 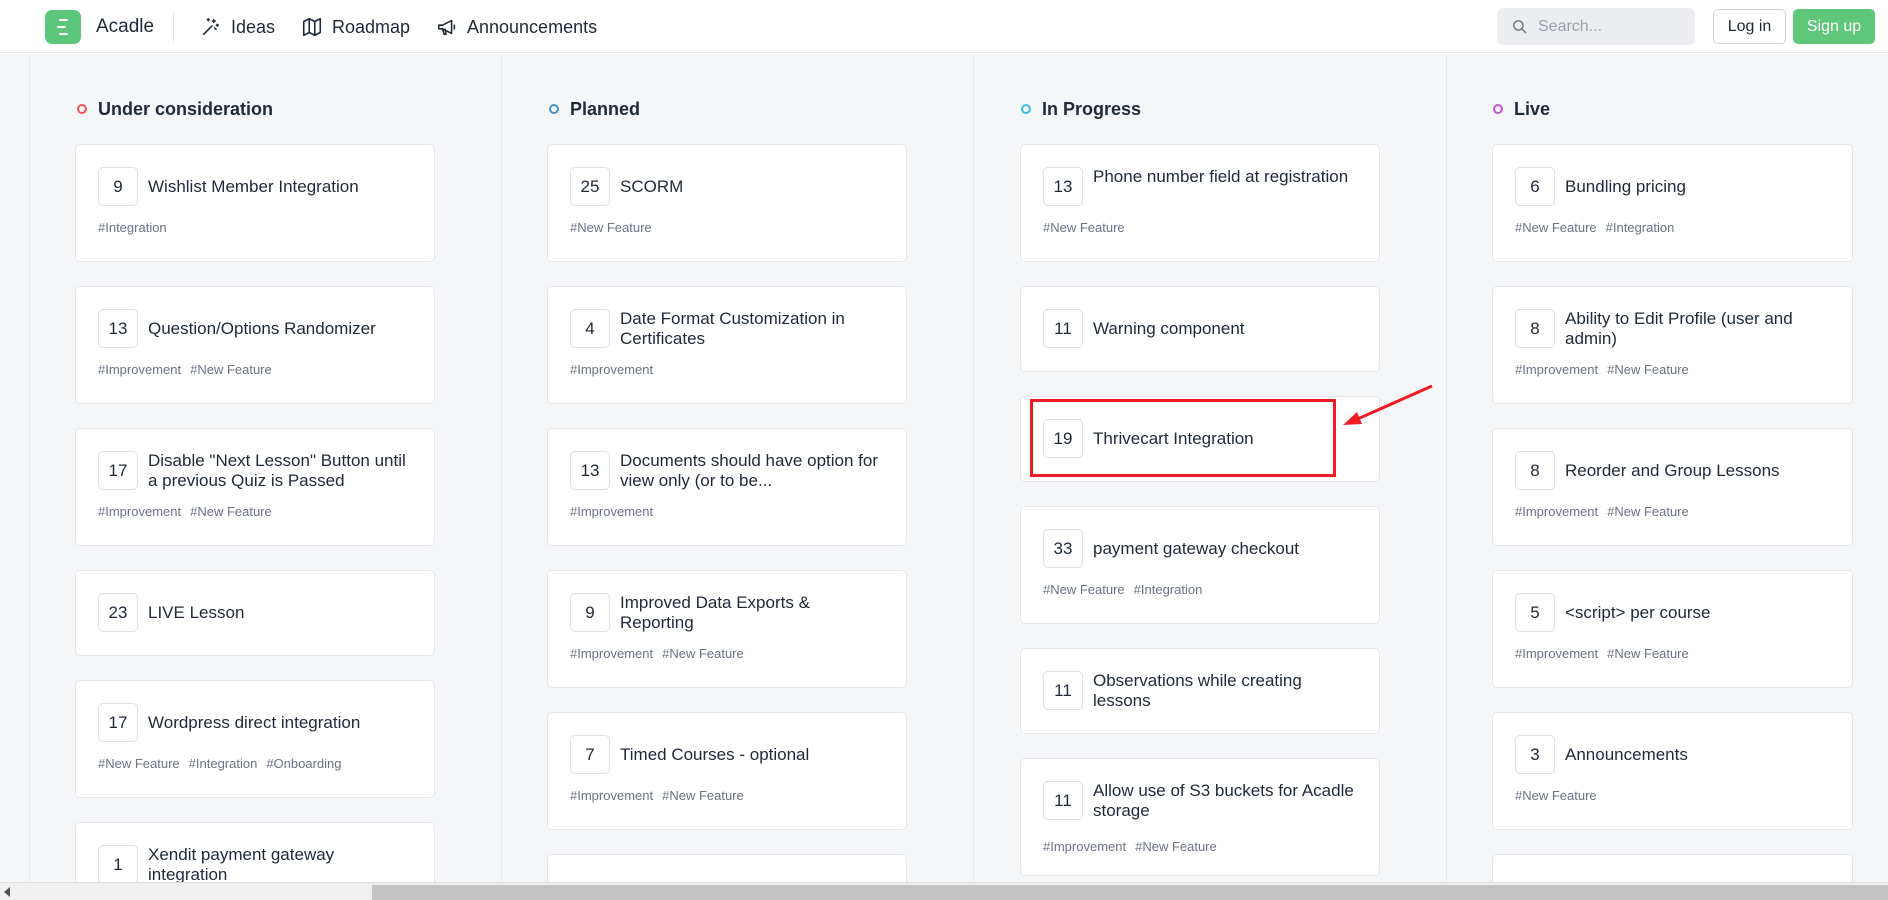 I want to click on search-box, so click(x=1596, y=26).